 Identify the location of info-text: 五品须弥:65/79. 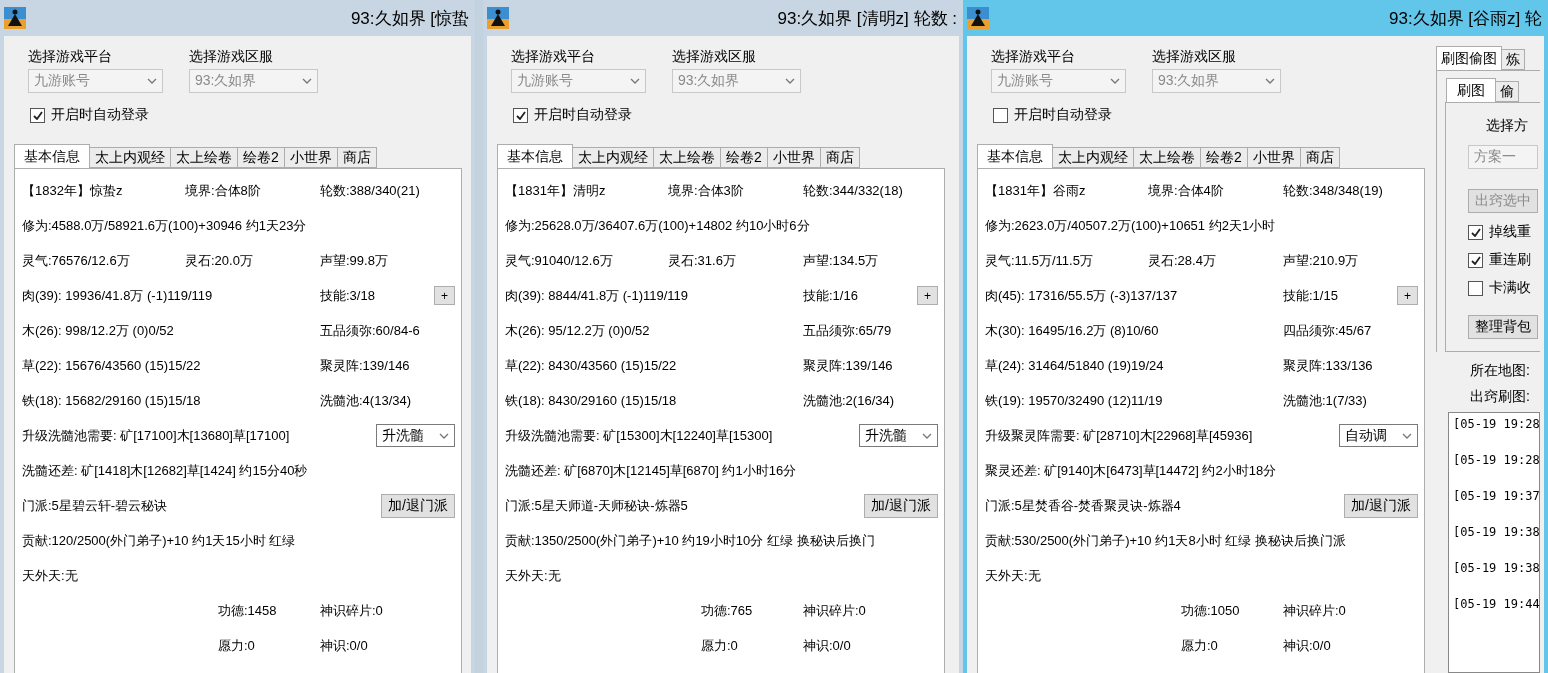
(847, 330).